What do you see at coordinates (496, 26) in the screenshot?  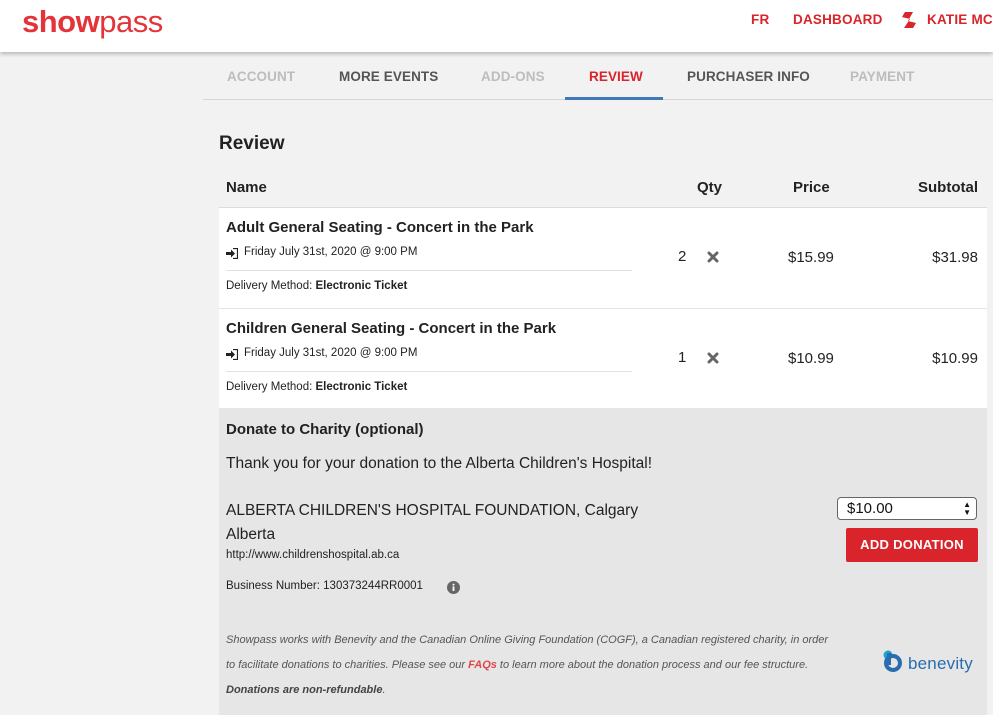 I see `top-navbar: showpass FR DASHBOARD KATIE MCI` at bounding box center [496, 26].